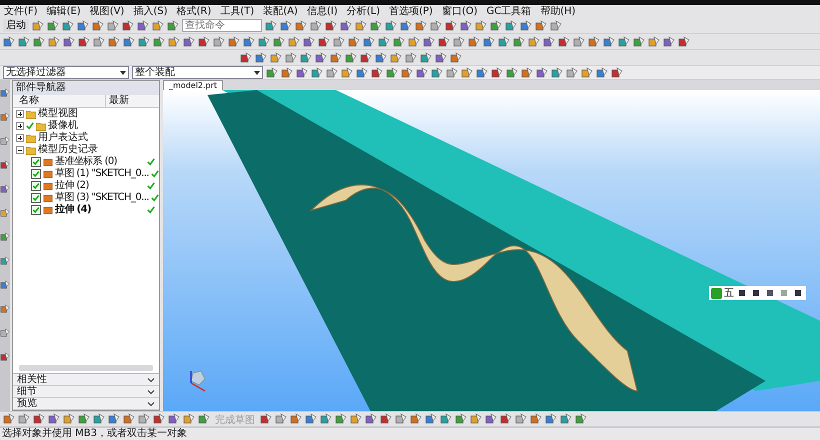 The image size is (820, 440). What do you see at coordinates (117, 101) in the screenshot?
I see `column-header: 最新` at bounding box center [117, 101].